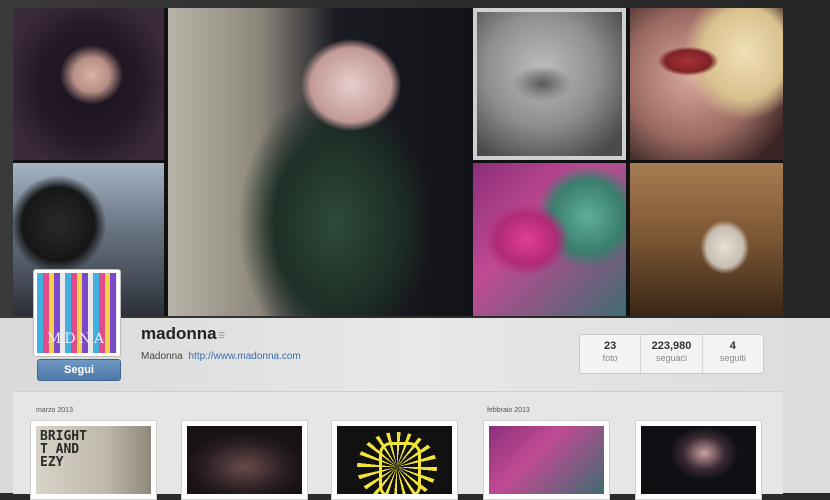 Image resolution: width=830 pixels, height=500 pixels. I want to click on feed-photo-image: BRIGHT T AND EZY, so click(93, 460).